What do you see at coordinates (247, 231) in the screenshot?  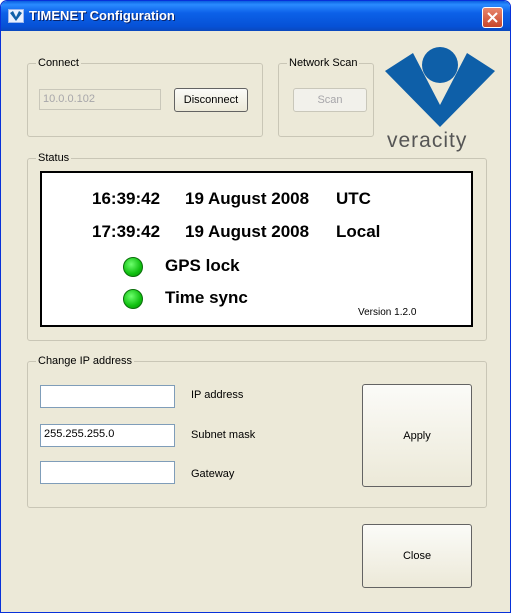 I see `local-date: 19 August 2008` at bounding box center [247, 231].